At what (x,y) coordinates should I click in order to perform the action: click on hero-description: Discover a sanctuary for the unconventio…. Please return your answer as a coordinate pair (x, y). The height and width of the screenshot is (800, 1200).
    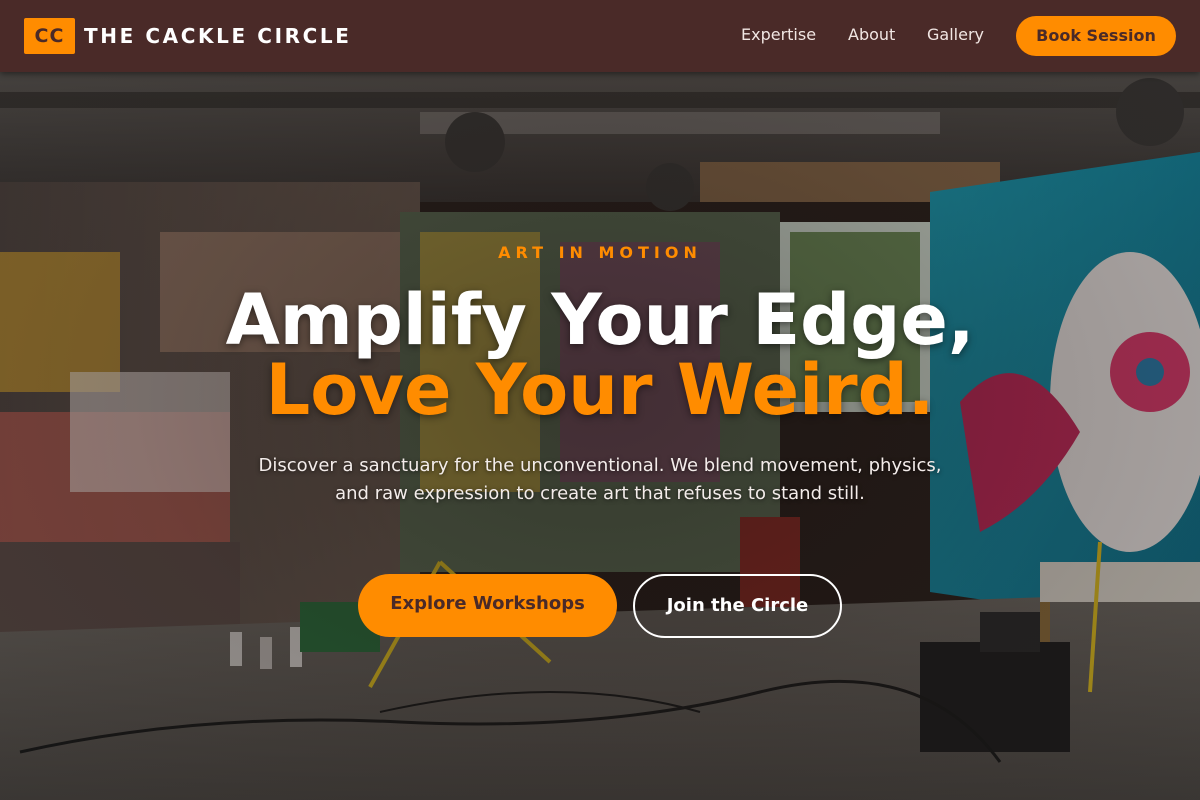
    Looking at the image, I should click on (600, 479).